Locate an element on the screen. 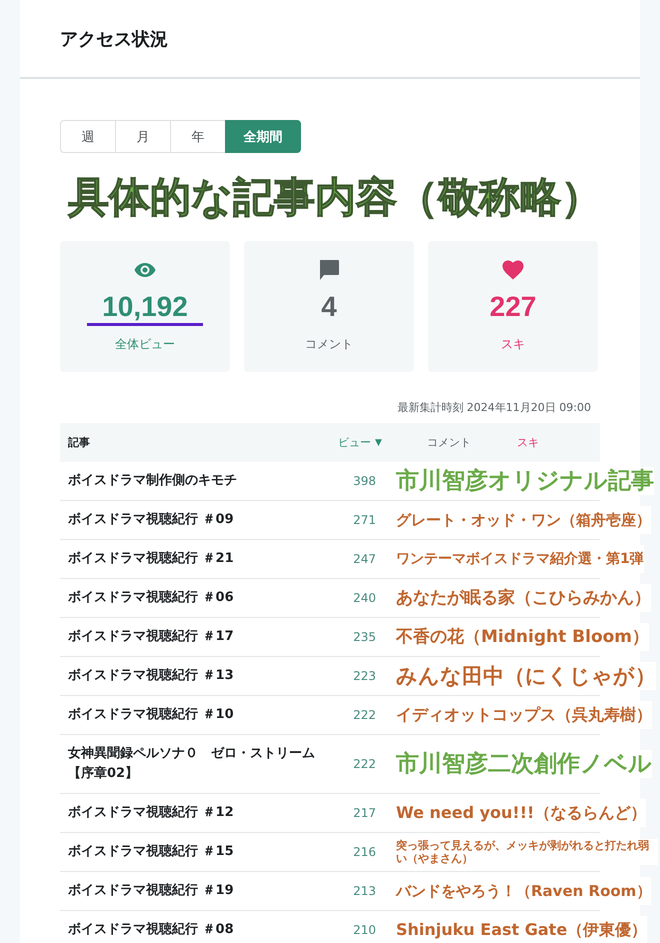  period-tab: 全期間 is located at coordinates (263, 136).